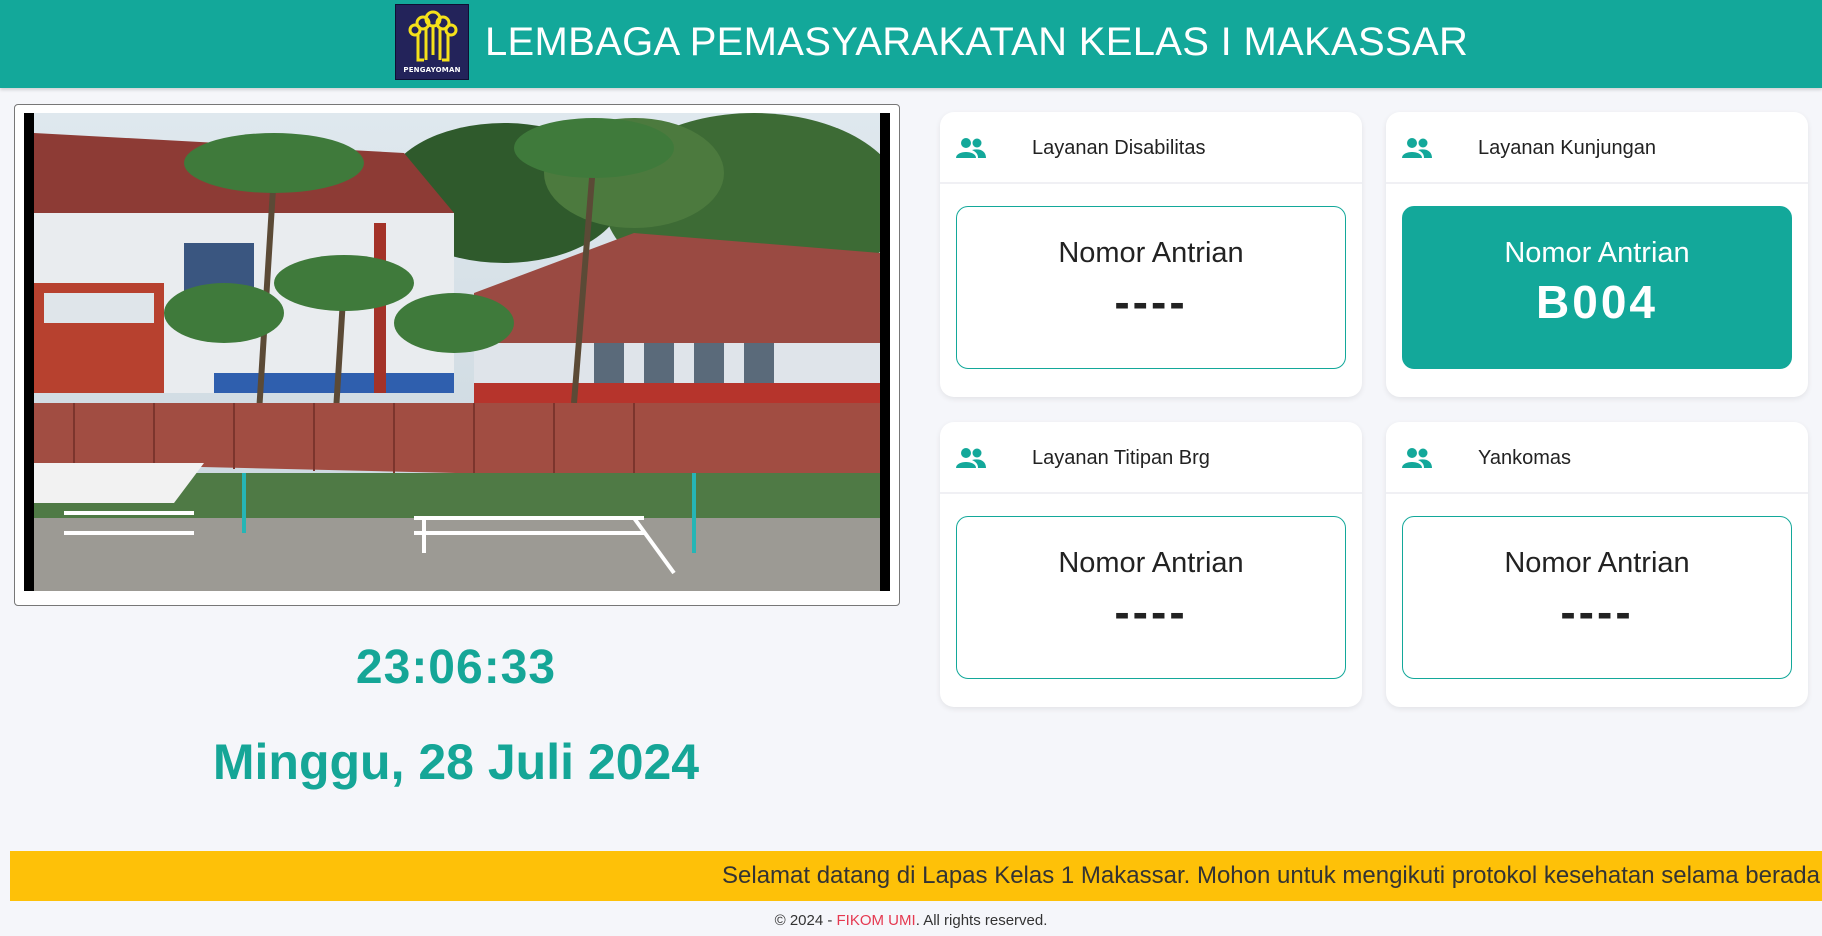  What do you see at coordinates (432, 70) in the screenshot?
I see `logo-text: PENGAYOMAN` at bounding box center [432, 70].